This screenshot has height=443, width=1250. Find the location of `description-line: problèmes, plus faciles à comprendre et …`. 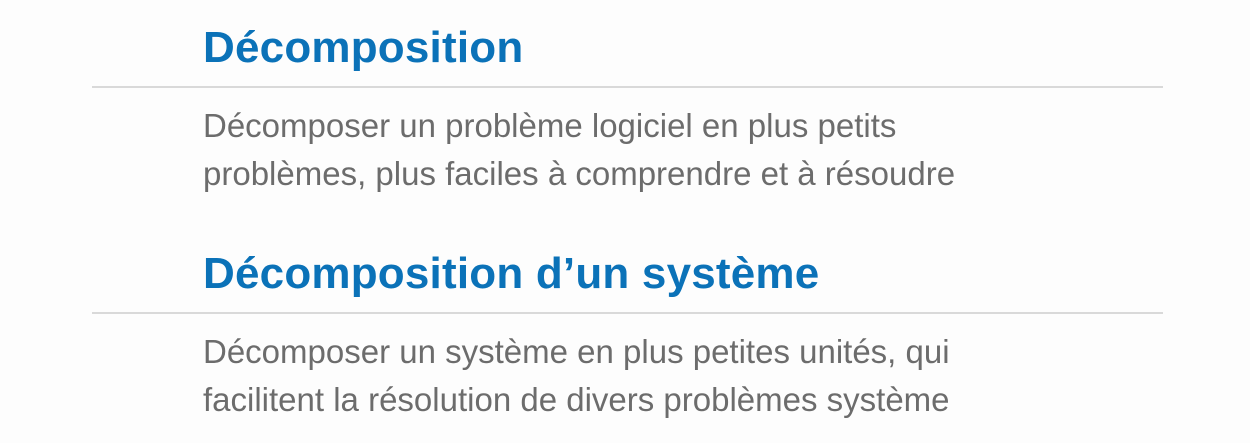

description-line: problèmes, plus faciles à comprendre et … is located at coordinates (579, 173).